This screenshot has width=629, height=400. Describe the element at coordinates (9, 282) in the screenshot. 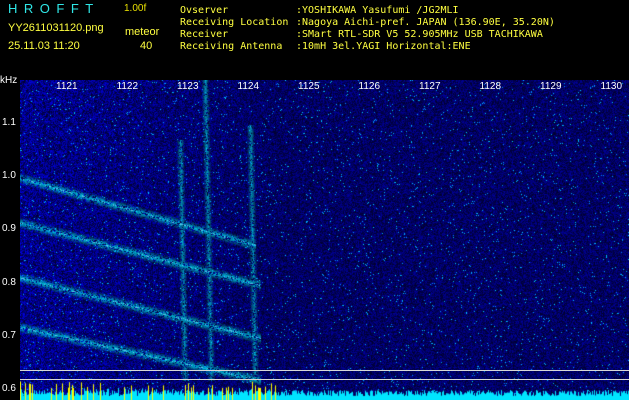

I see `y-tick-label: 0.8` at that location.